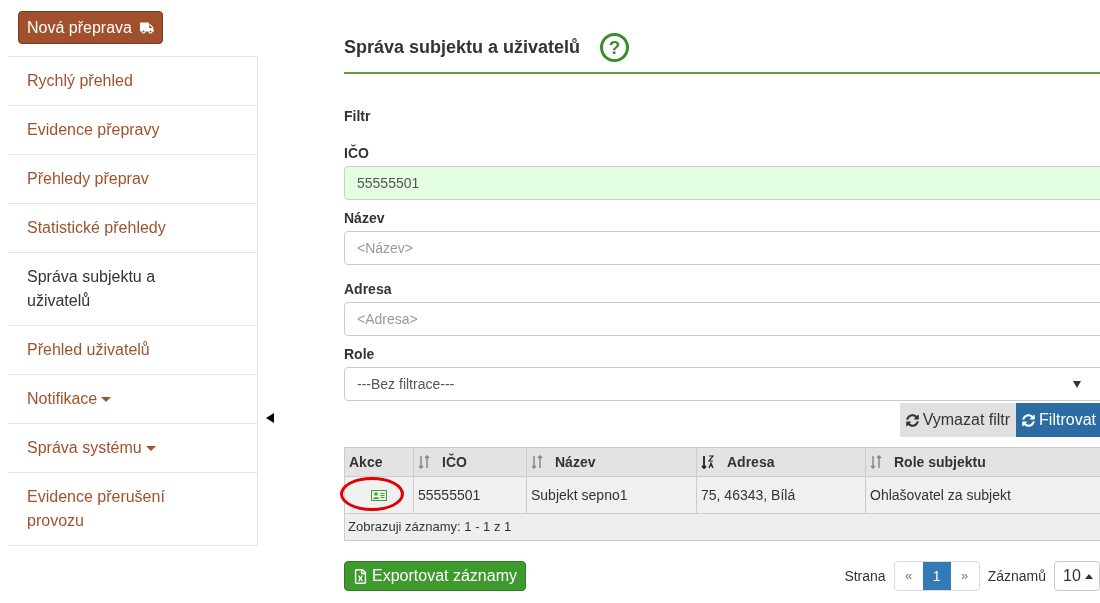 Image resolution: width=1100 pixels, height=603 pixels. I want to click on previous-page-link: «, so click(908, 576).